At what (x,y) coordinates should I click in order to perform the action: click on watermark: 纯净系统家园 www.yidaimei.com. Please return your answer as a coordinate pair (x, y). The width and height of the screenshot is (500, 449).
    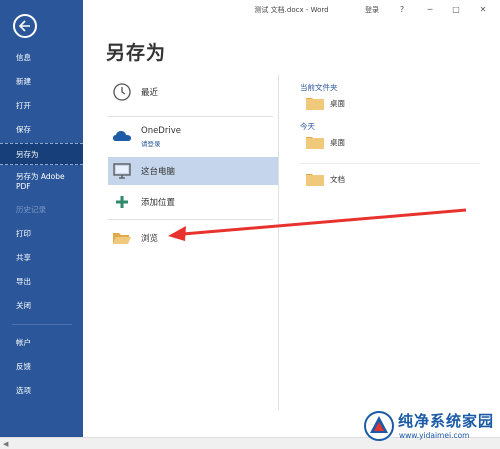
    Looking at the image, I should click on (429, 426).